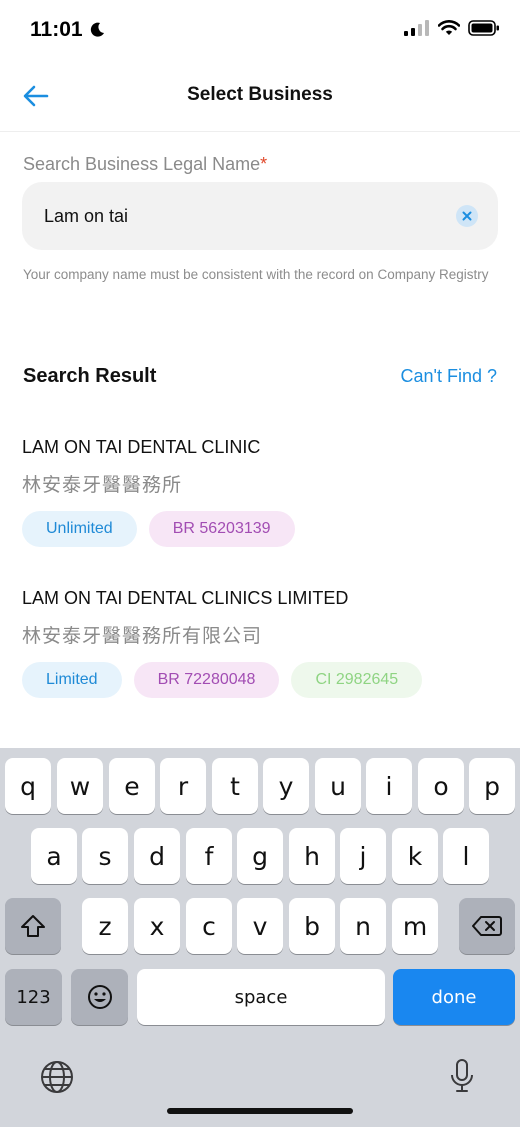 This screenshot has height=1127, width=520. Describe the element at coordinates (286, 786) in the screenshot. I see `key-y: y` at that location.